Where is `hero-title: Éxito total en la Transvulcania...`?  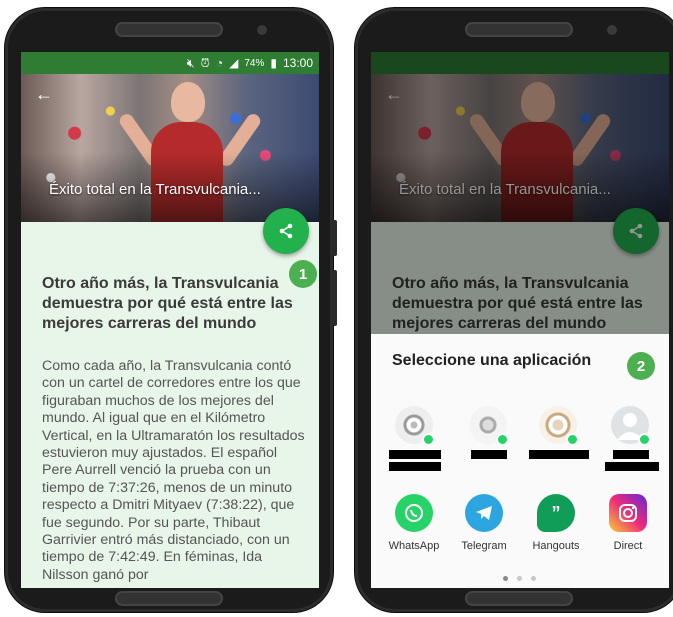 hero-title: Éxito total en la Transvulcania... is located at coordinates (155, 189).